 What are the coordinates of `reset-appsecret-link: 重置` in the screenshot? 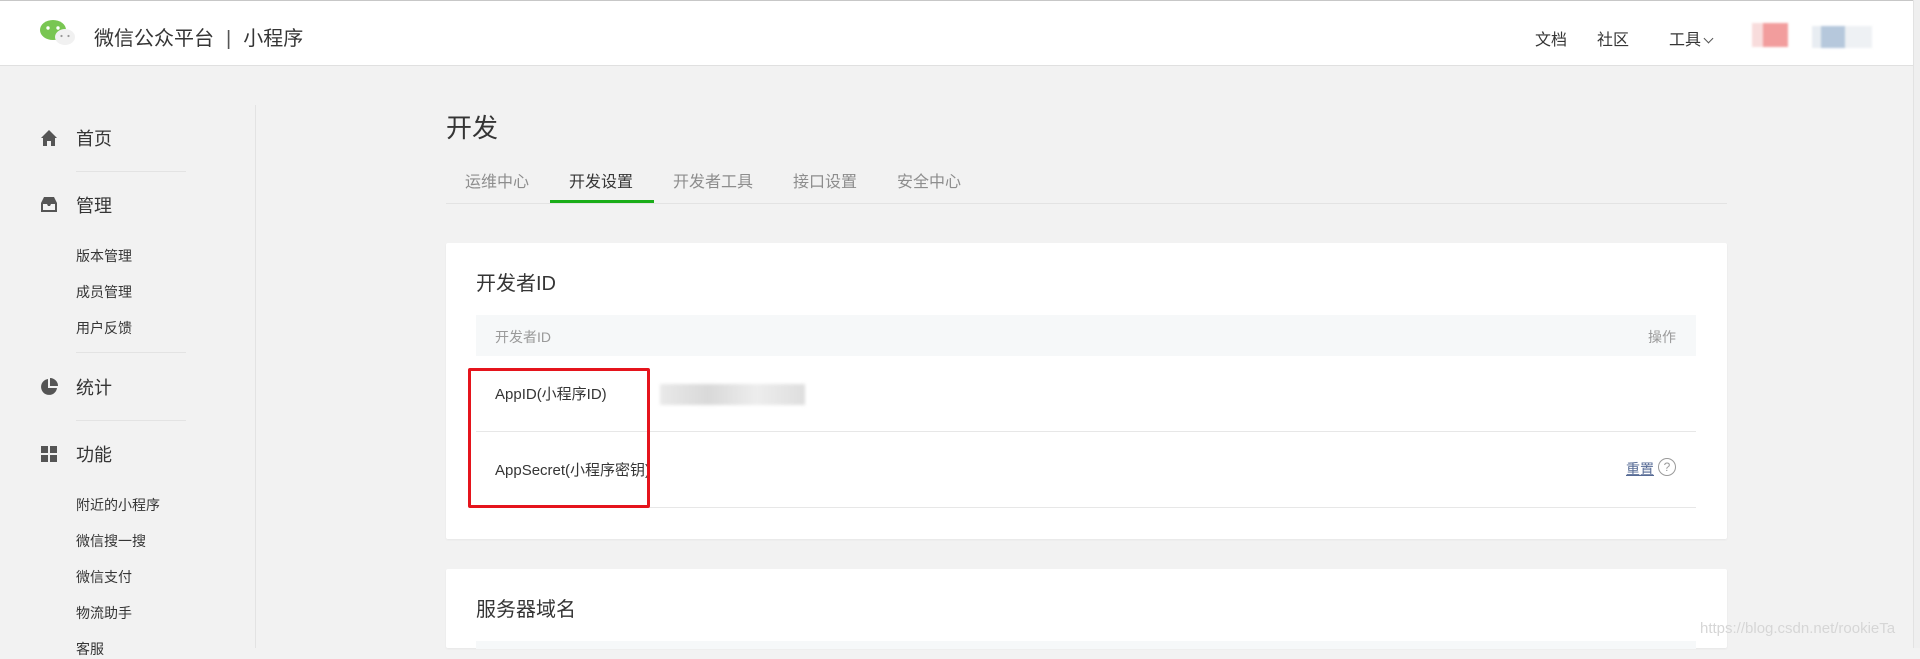 It's located at (1640, 469).